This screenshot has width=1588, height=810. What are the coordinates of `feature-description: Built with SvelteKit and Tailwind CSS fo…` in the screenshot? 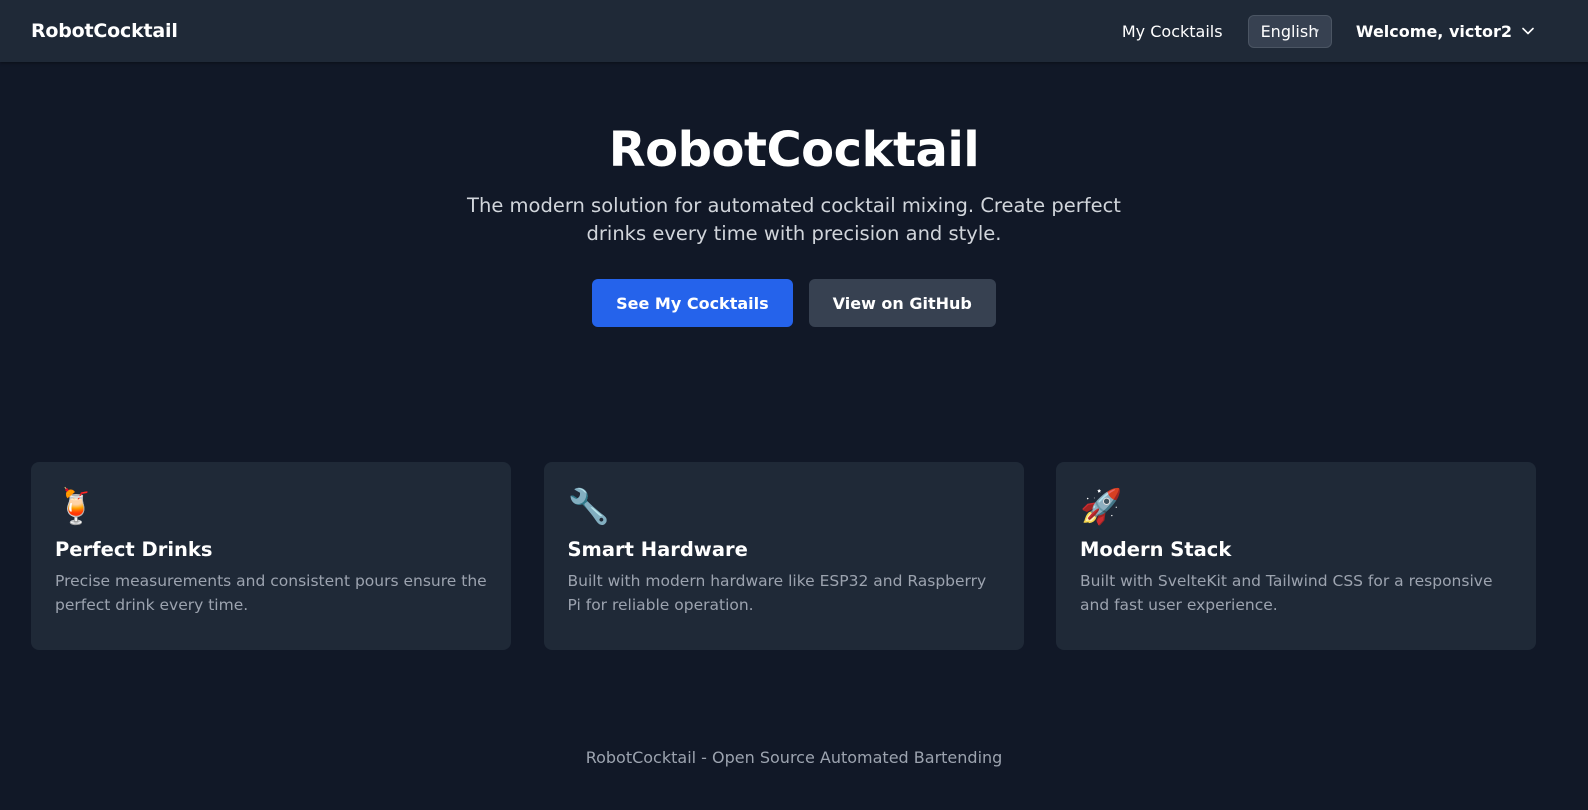 It's located at (1286, 593).